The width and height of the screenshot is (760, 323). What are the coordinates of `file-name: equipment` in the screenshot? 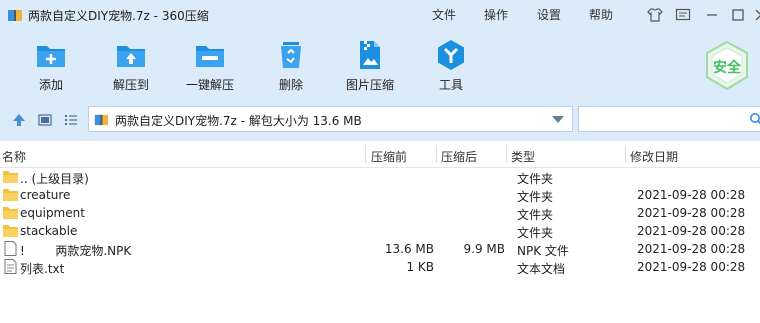 It's located at (52, 213).